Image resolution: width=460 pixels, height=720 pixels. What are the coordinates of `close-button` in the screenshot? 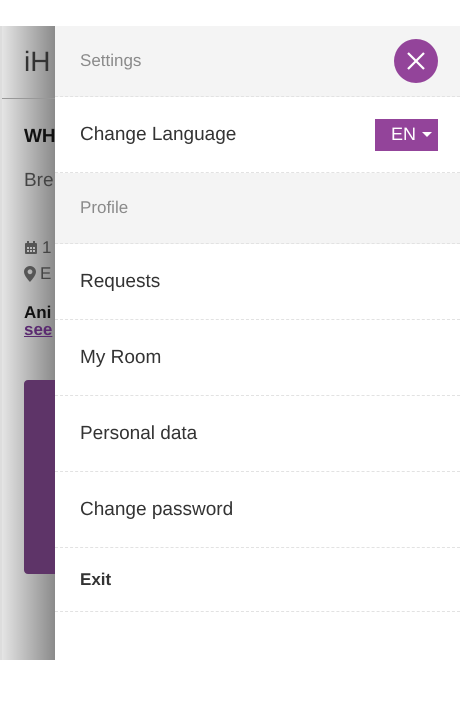 It's located at (416, 61).